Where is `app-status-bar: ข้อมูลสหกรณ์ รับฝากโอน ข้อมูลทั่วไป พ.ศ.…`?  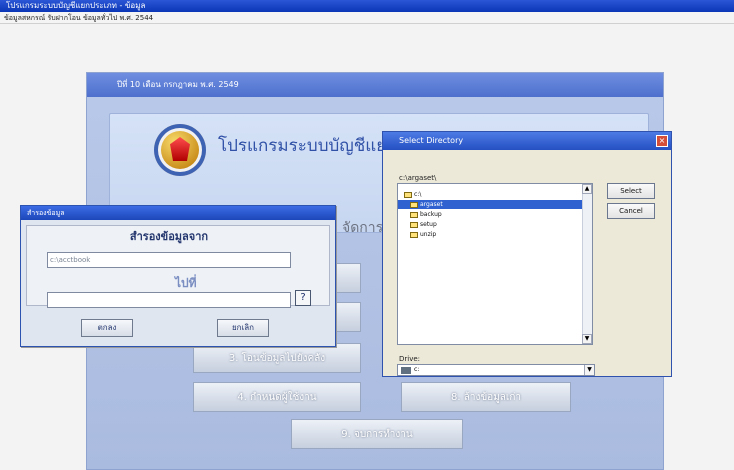
app-status-bar: ข้อมูลสหกรณ์ รับฝากโอน ข้อมูลทั่วไป พ.ศ.… is located at coordinates (367, 18).